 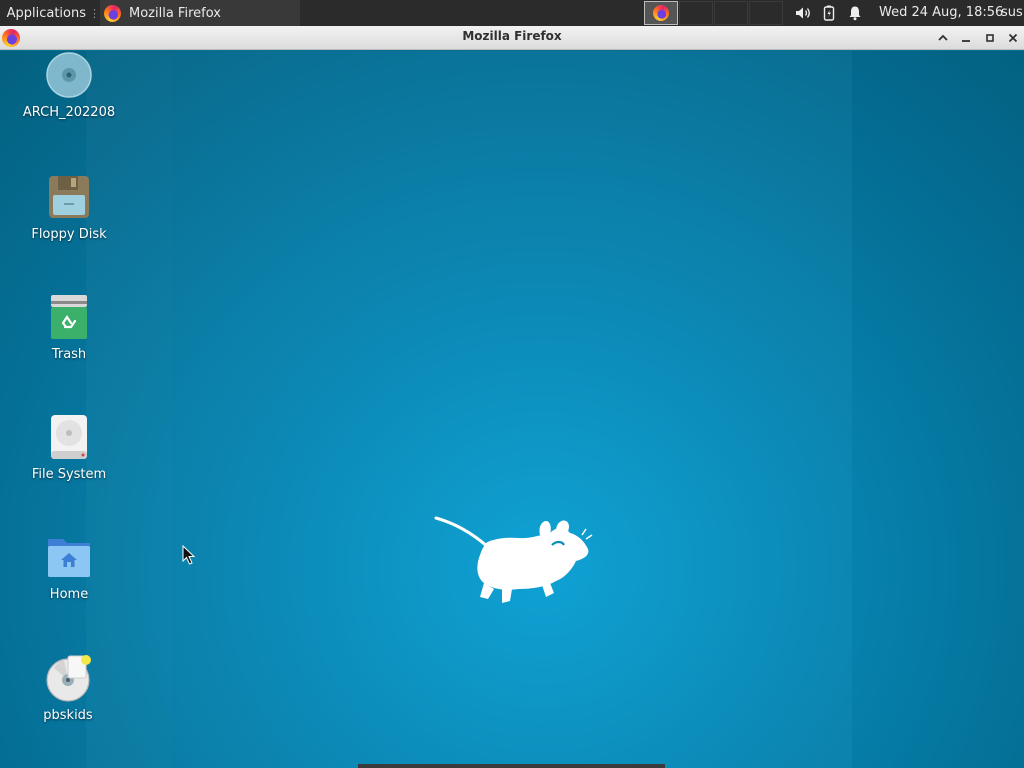 I want to click on volume-icon, so click(x=803, y=13).